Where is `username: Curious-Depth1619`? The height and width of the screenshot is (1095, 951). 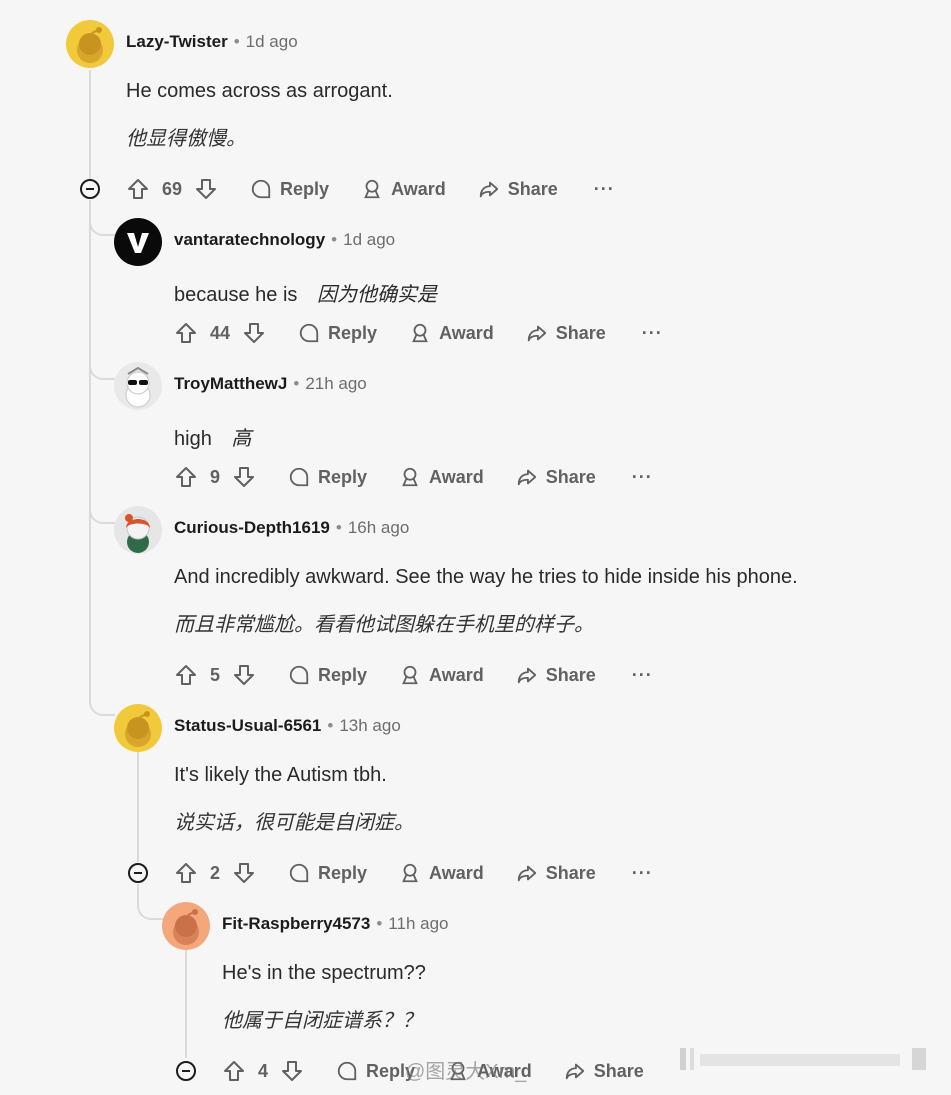 username: Curious-Depth1619 is located at coordinates (252, 527).